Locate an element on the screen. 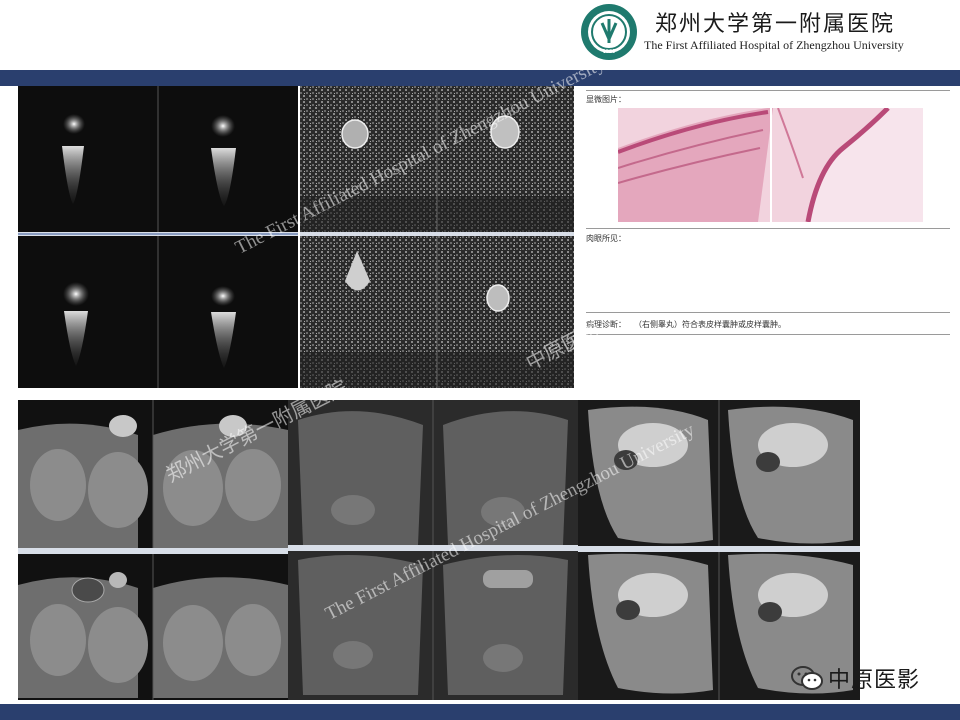 The image size is (960, 720). mri-panel-adc-axial is located at coordinates (437, 237).